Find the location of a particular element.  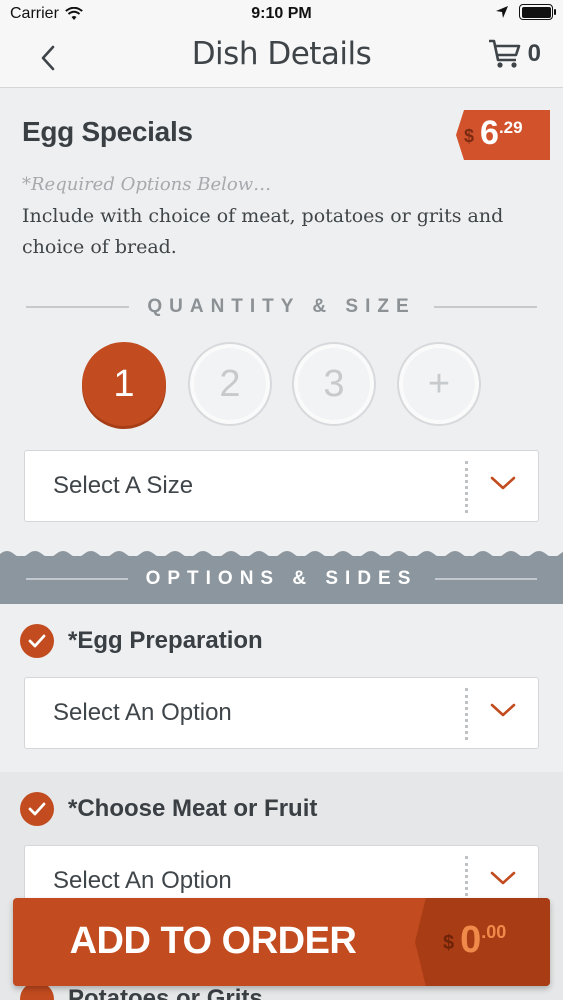

size-select-value: Select A Size is located at coordinates (123, 485).